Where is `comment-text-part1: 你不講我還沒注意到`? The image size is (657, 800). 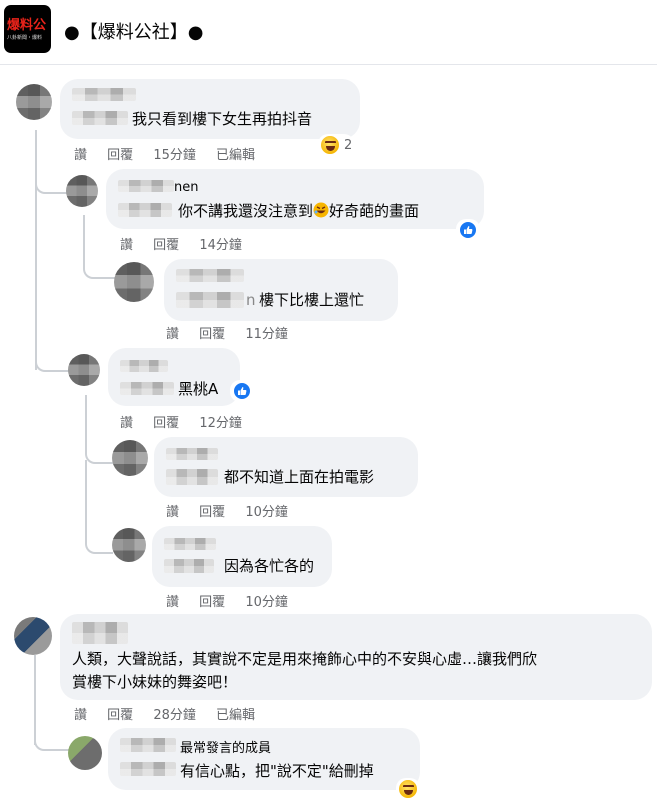 comment-text-part1: 你不講我還沒注意到 is located at coordinates (246, 211).